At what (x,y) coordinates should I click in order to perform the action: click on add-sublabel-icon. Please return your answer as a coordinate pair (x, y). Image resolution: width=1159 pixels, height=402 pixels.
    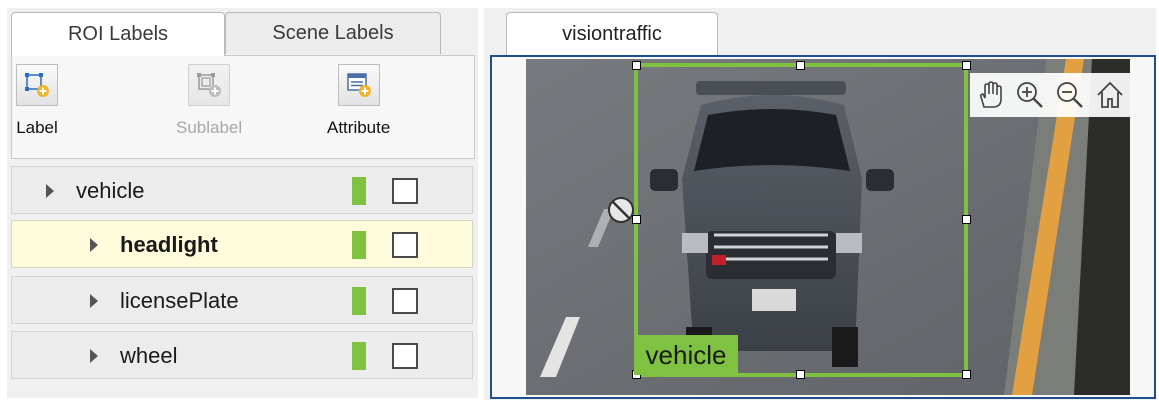
    Looking at the image, I should click on (209, 85).